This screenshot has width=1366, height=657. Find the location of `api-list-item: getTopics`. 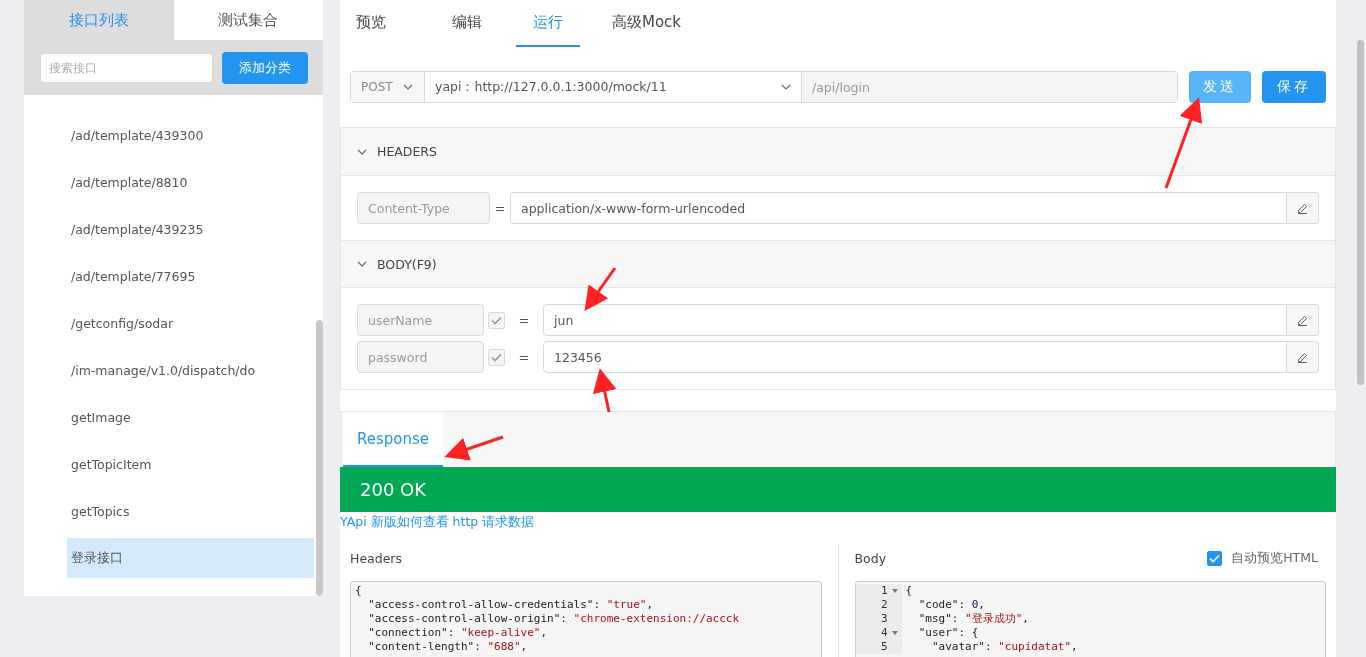

api-list-item: getTopics is located at coordinates (190, 511).